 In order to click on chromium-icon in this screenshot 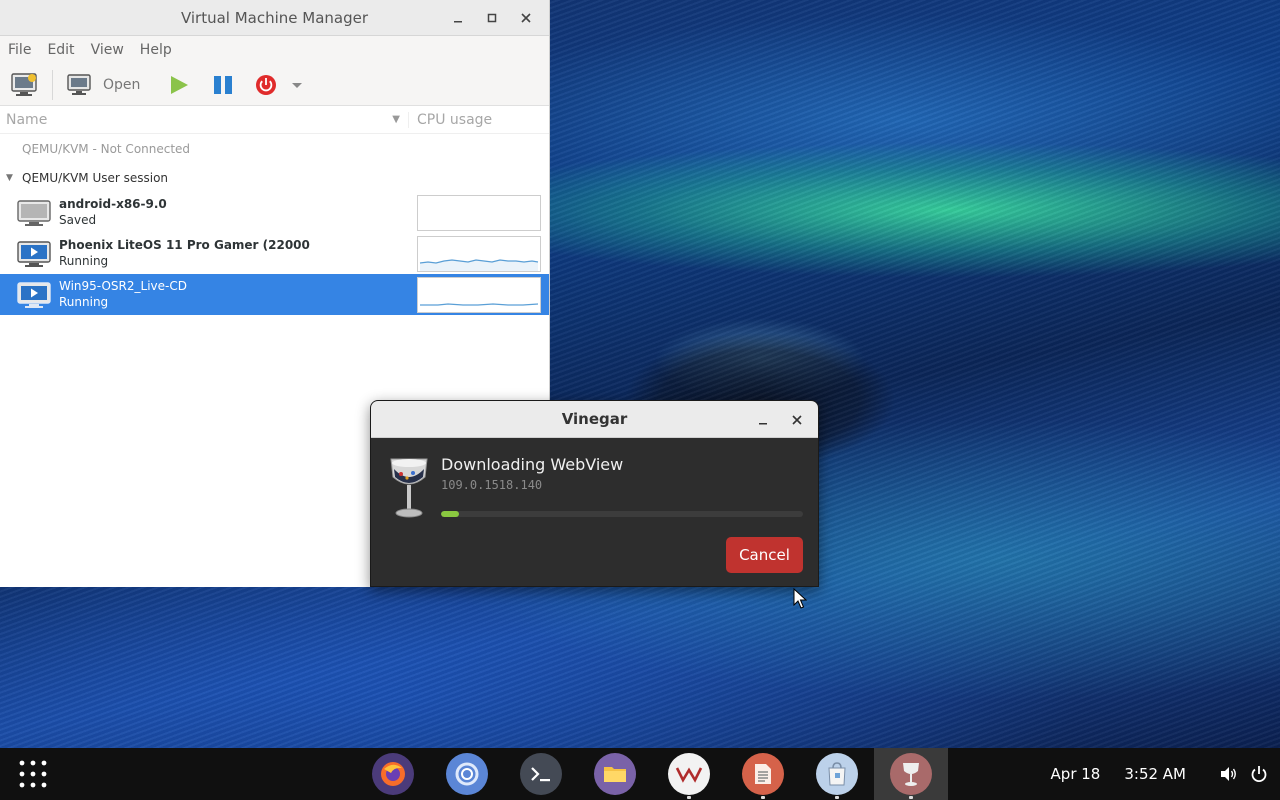, I will do `click(467, 774)`.